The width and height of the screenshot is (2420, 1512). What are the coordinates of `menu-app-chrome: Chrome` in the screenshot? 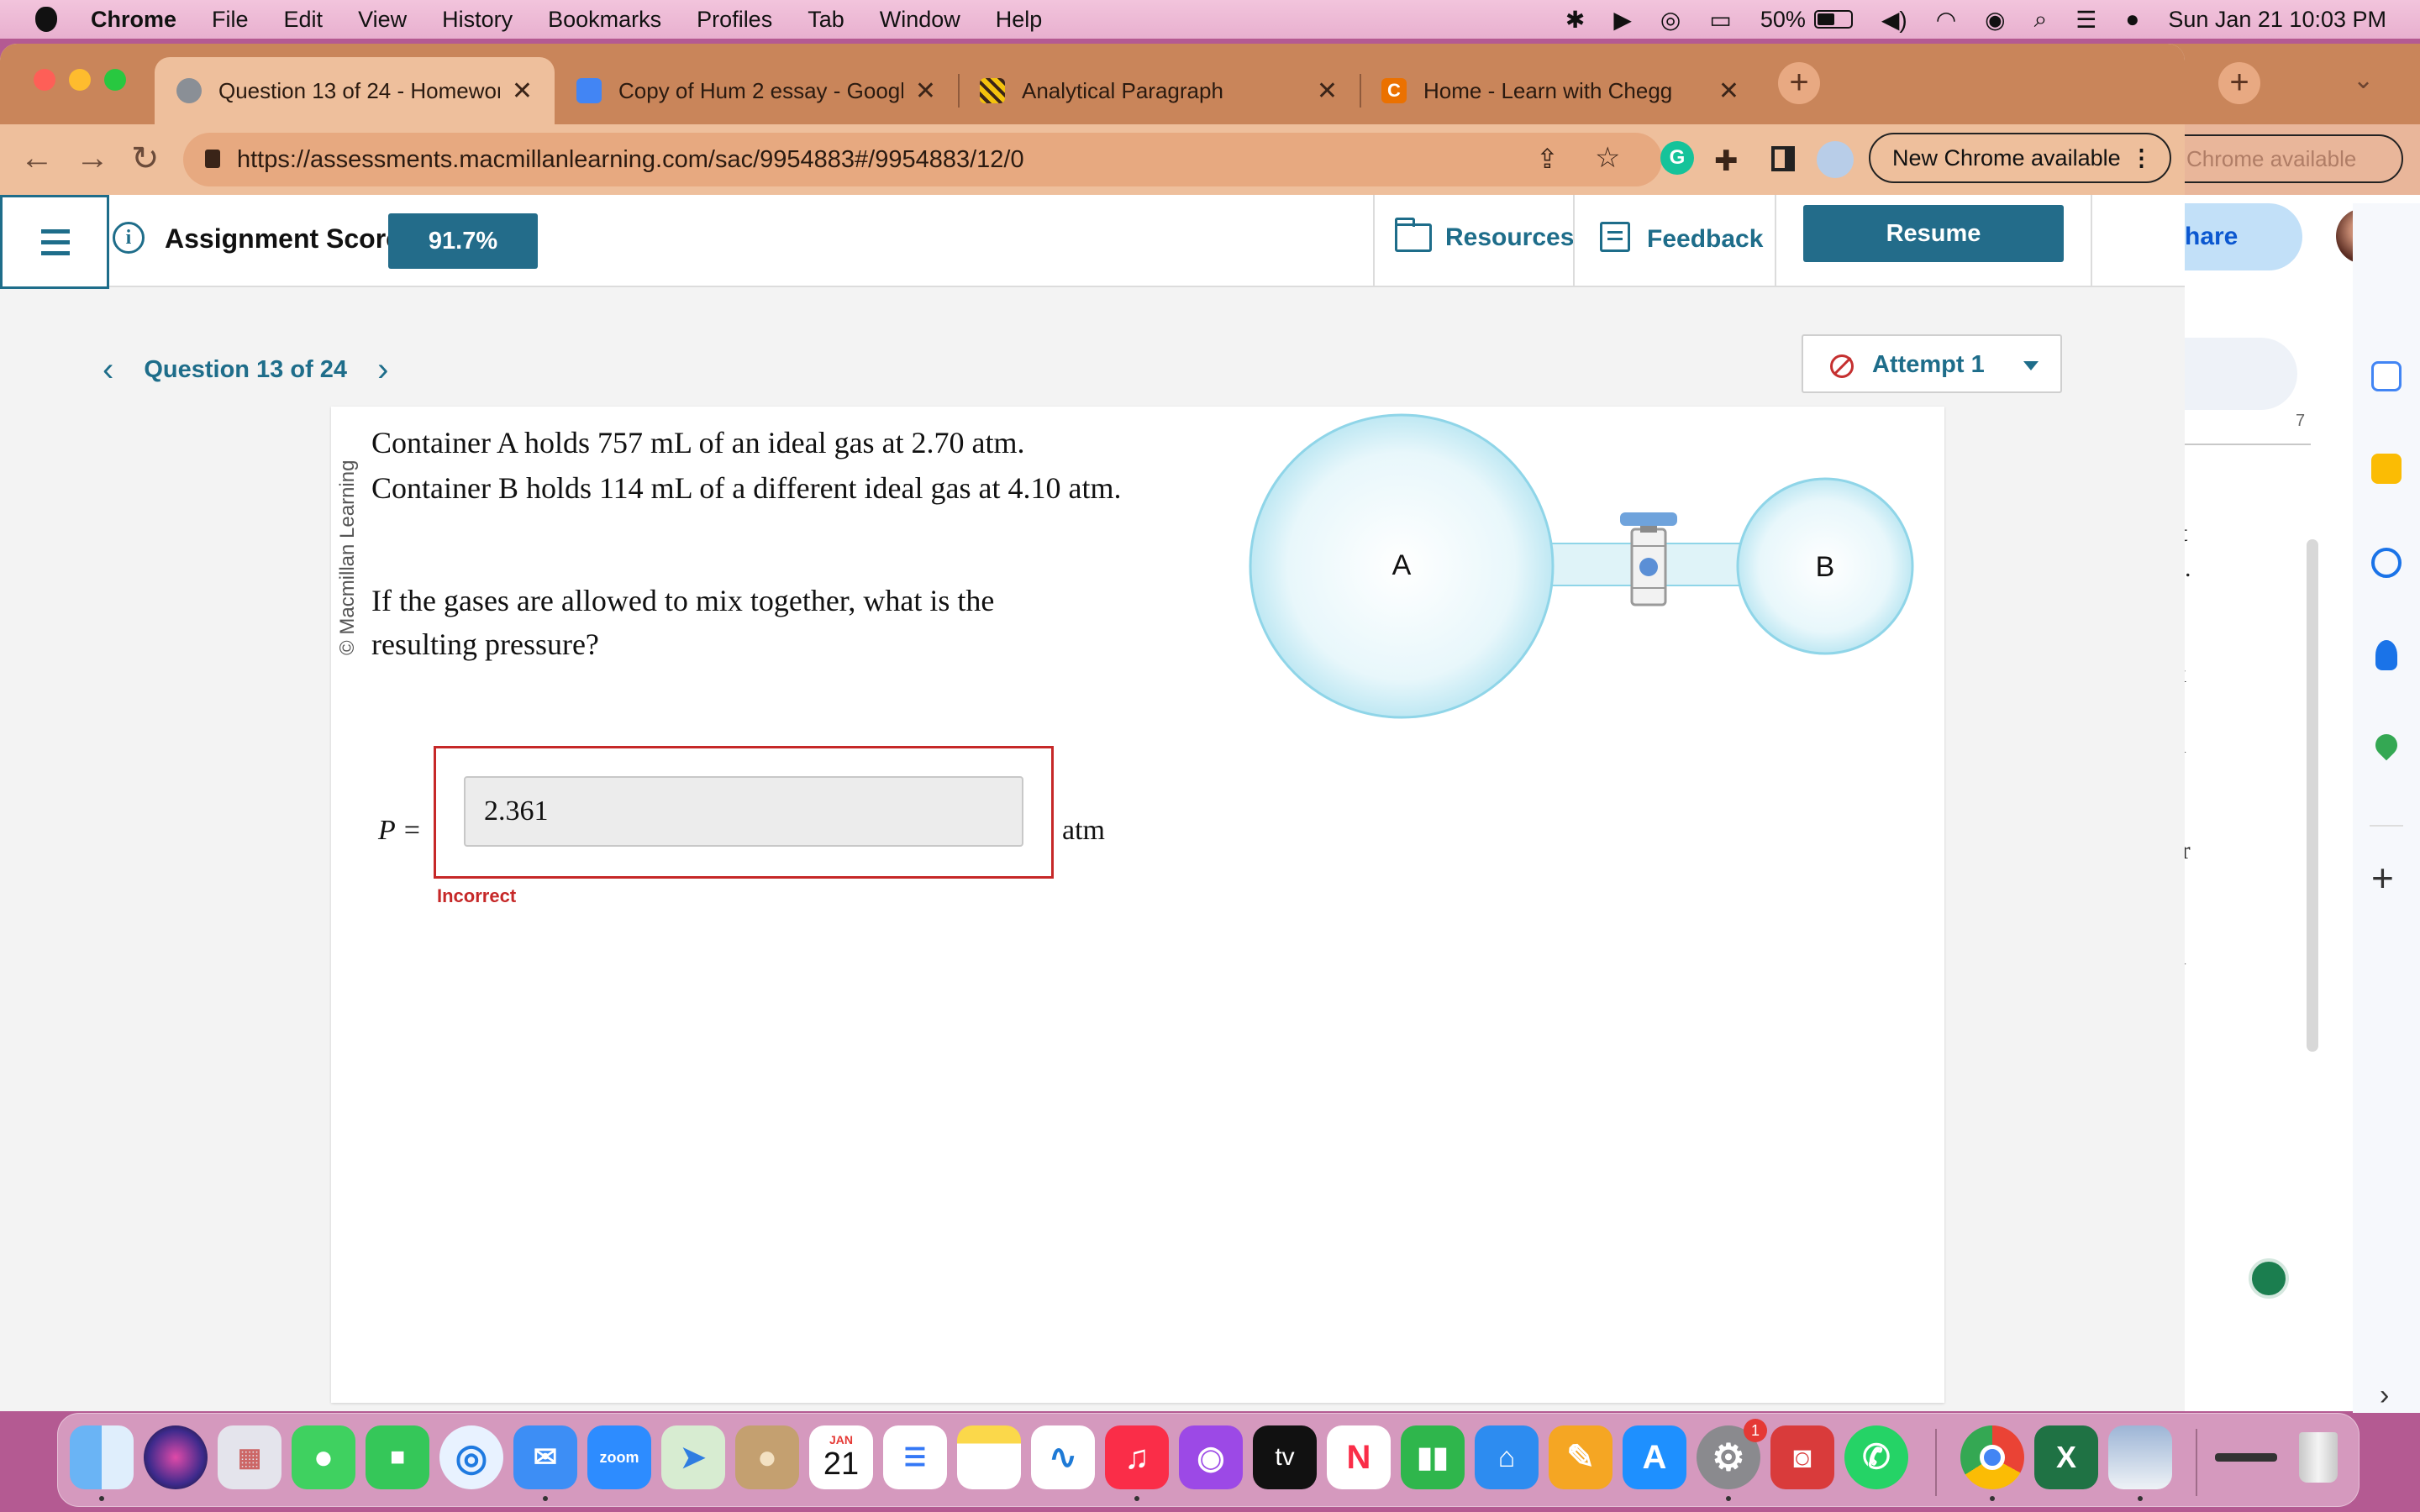 It's located at (133, 20).